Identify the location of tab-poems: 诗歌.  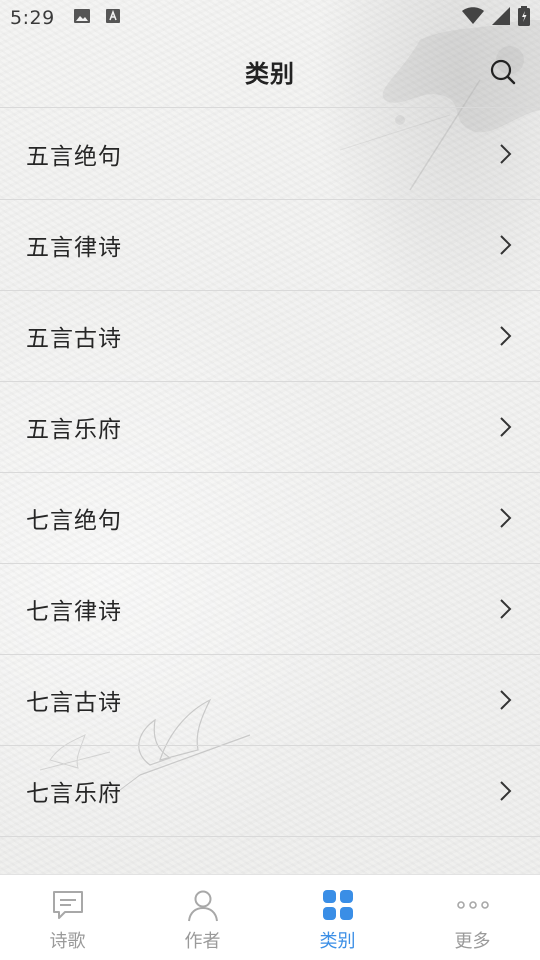
(67, 917).